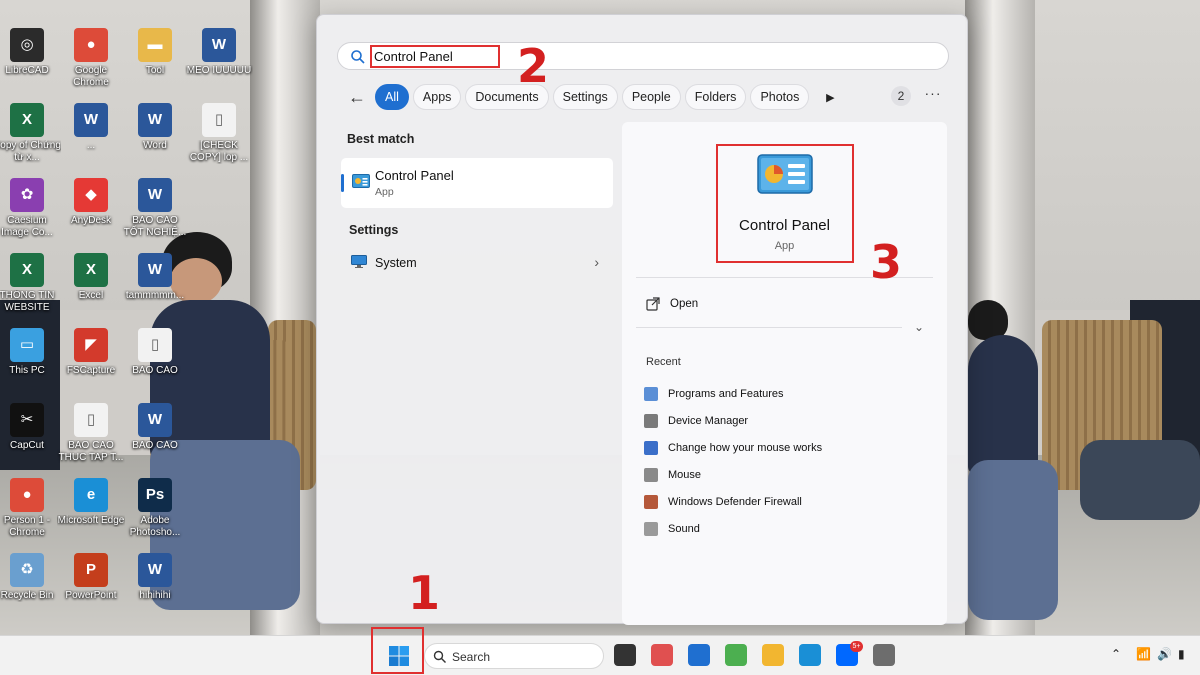 The image size is (1200, 675). Describe the element at coordinates (27, 195) in the screenshot. I see `app-icon: ✿` at that location.